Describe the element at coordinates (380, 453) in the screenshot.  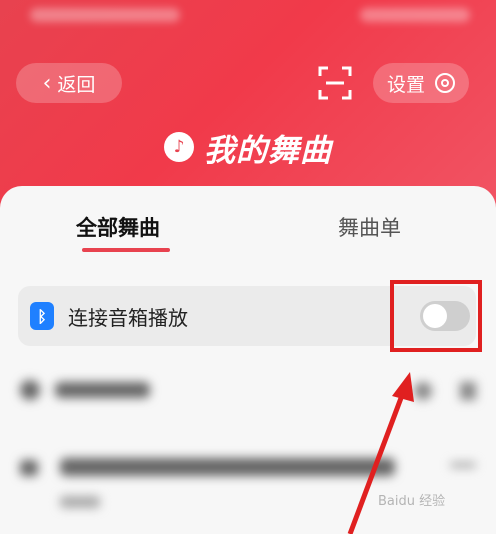
I see `red-arrow-annotation` at that location.